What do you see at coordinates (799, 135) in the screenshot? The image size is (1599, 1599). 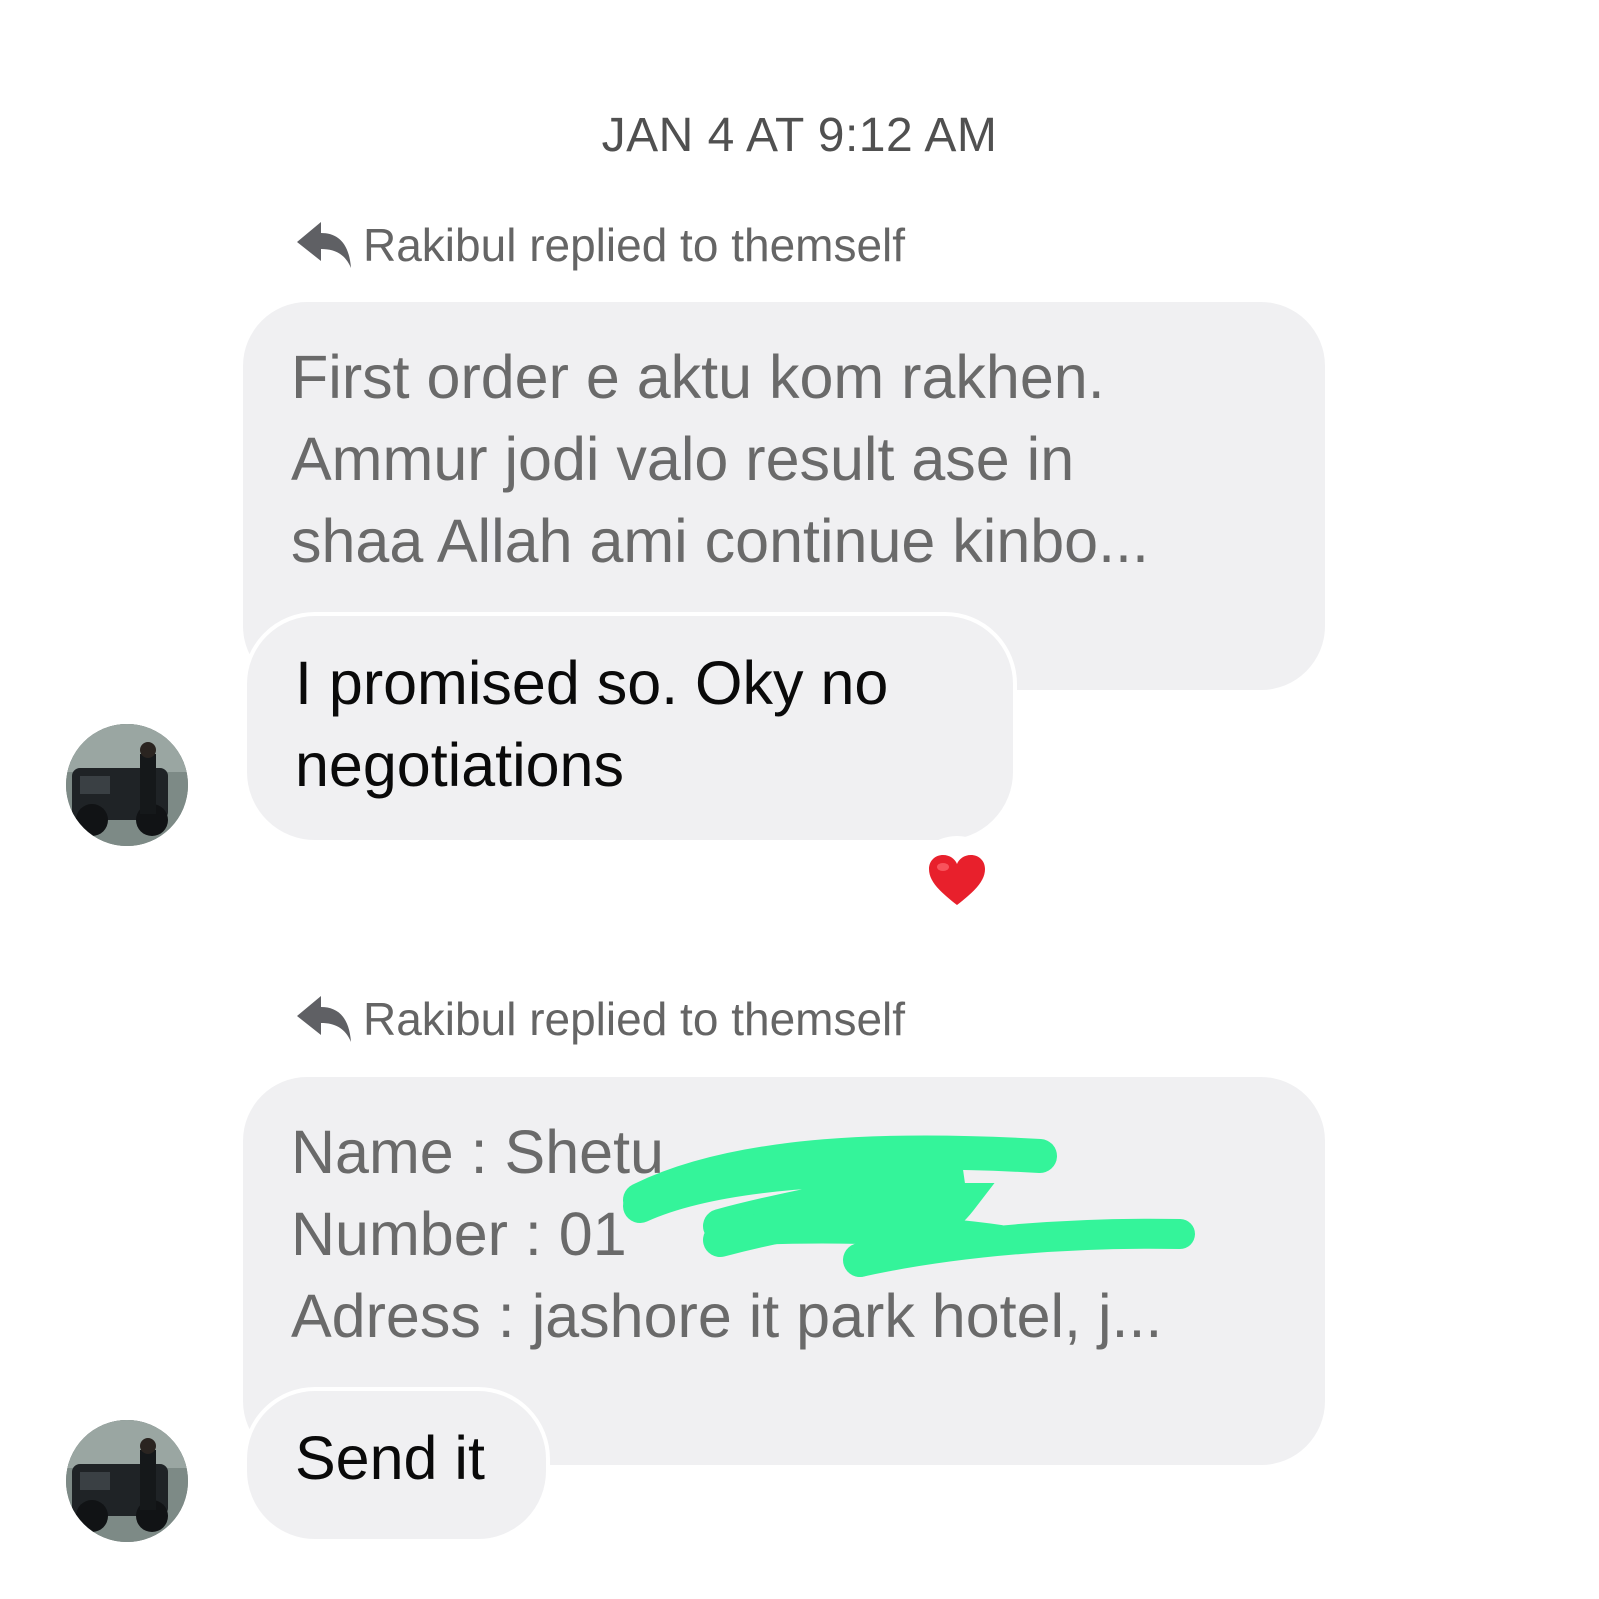 I see `message-timestamp: JAN 4 AT 9:12 AM` at bounding box center [799, 135].